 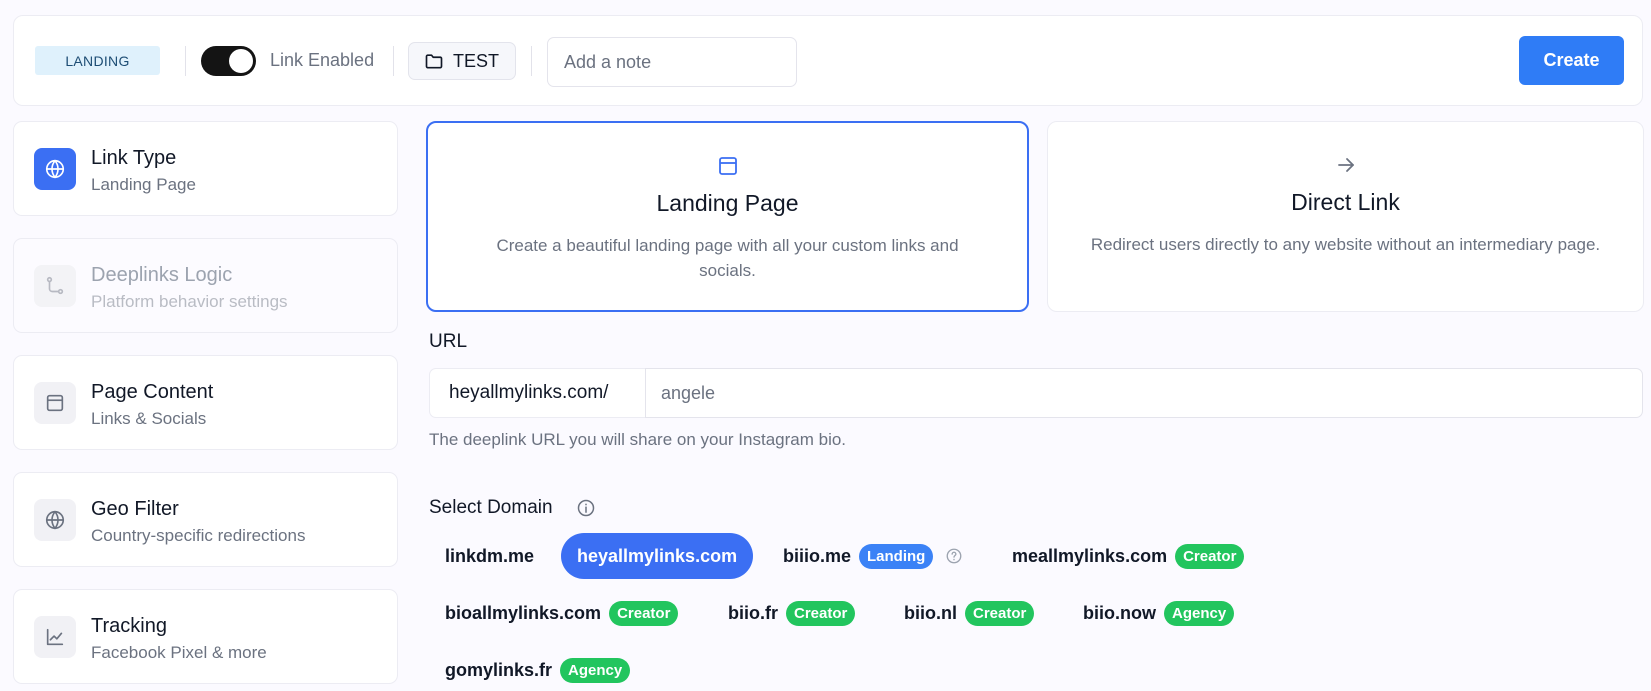 I want to click on url-prefix: heyallmylinks.com/, so click(x=537, y=393).